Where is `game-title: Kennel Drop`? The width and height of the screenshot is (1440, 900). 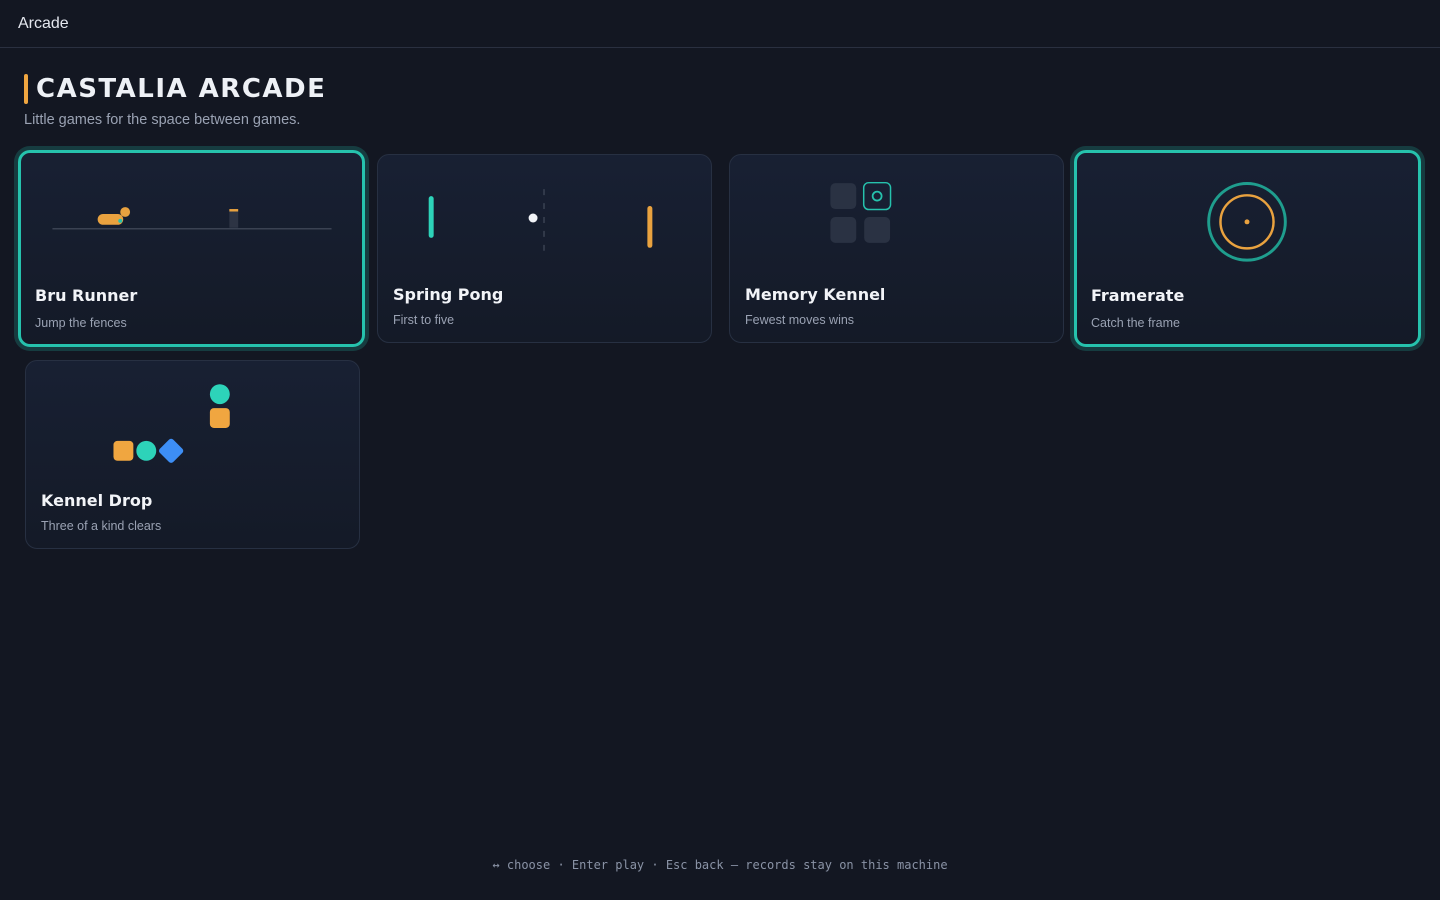
game-title: Kennel Drop is located at coordinates (97, 500).